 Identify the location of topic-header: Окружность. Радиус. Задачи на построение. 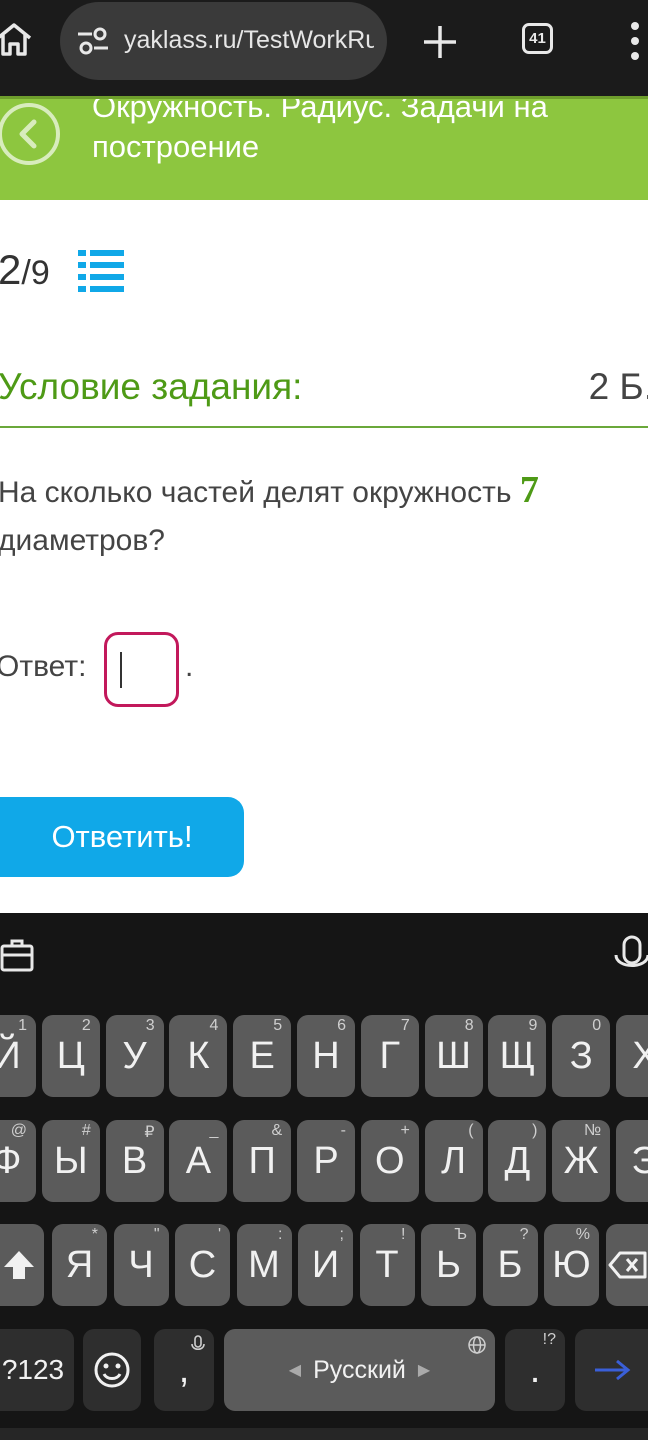
(324, 148).